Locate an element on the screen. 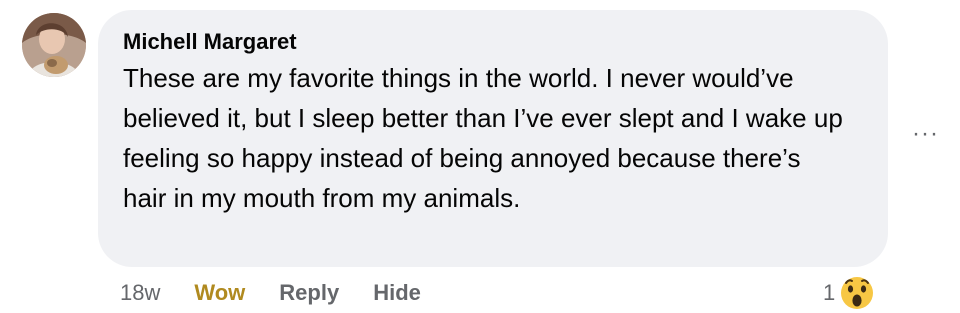  reaction-count: 1 is located at coordinates (829, 292).